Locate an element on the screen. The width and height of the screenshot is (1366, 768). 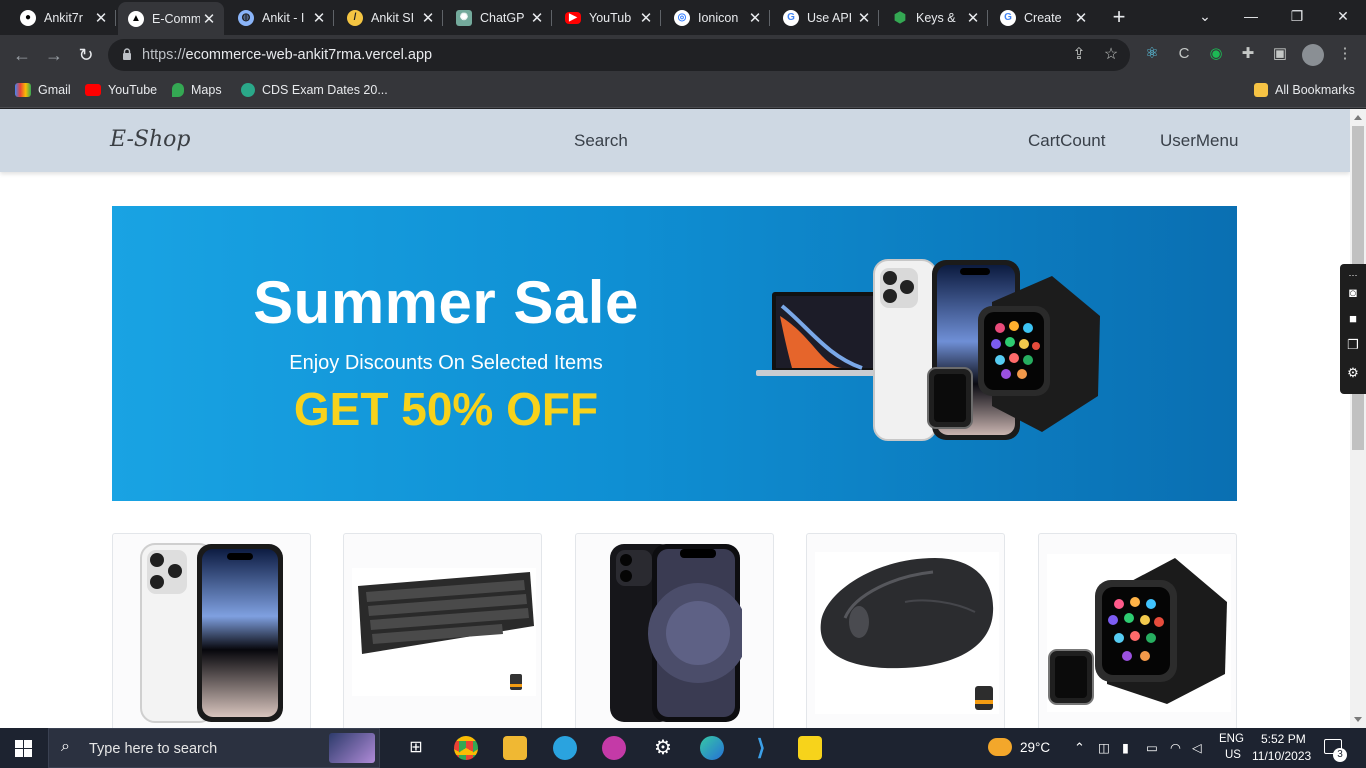
reload-icon: ↻ is located at coordinates (86, 55).